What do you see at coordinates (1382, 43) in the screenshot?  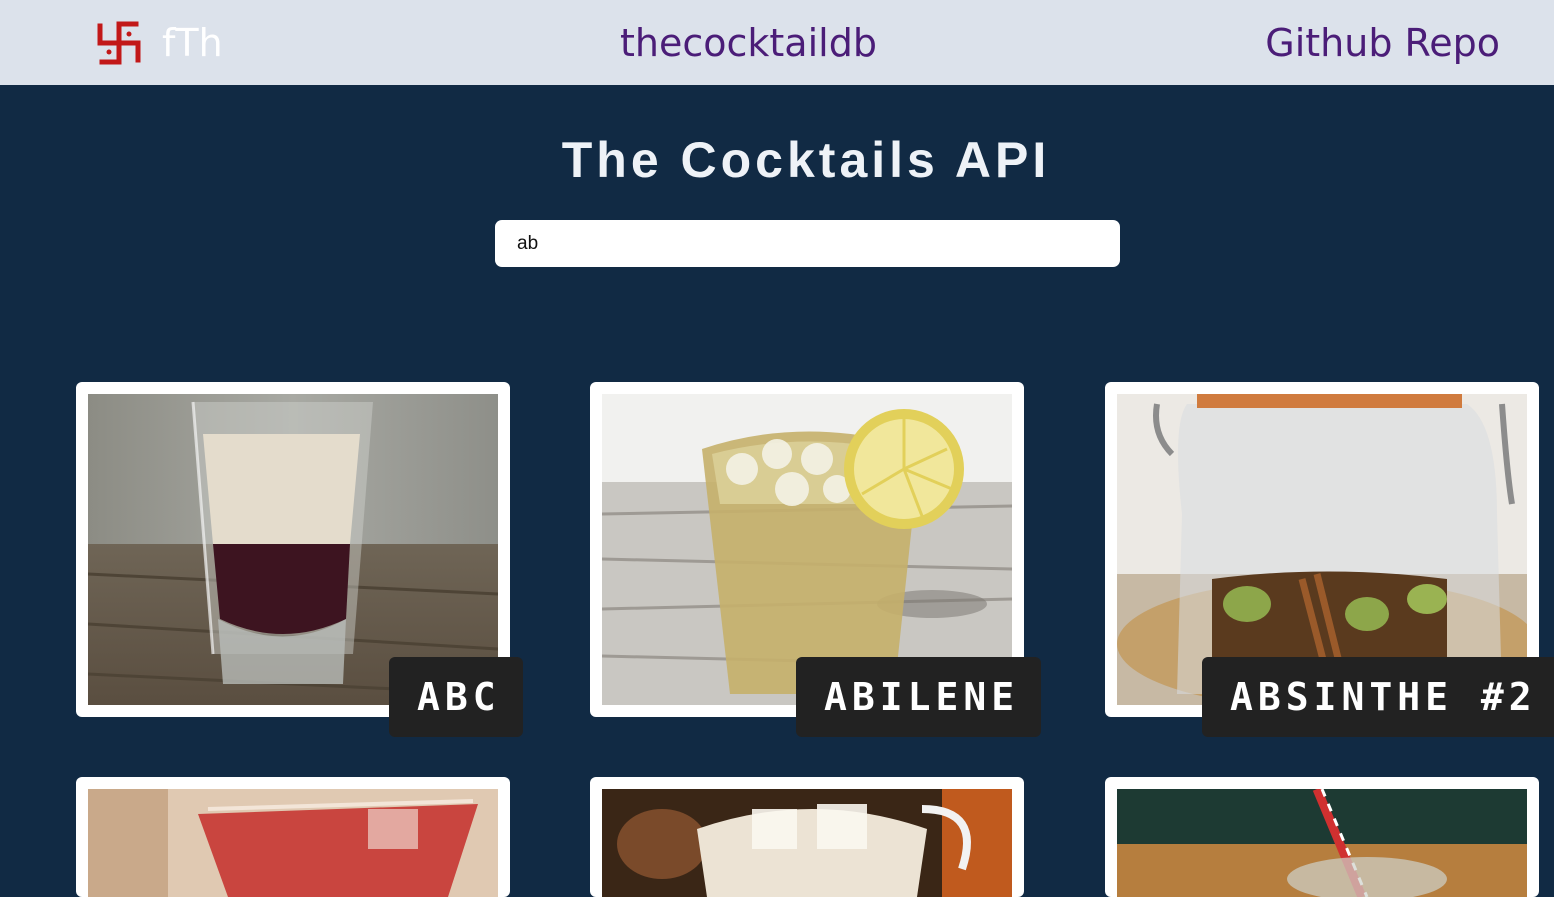 I see `github-repo-link: Github Repo` at bounding box center [1382, 43].